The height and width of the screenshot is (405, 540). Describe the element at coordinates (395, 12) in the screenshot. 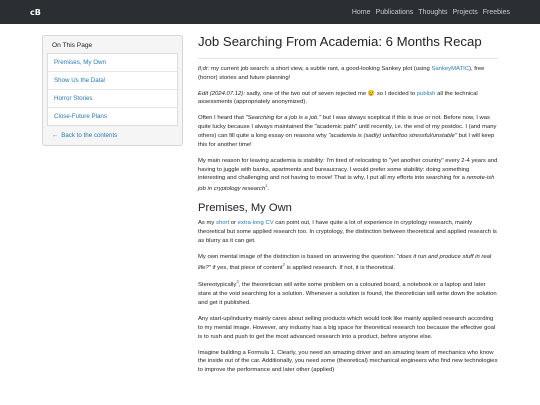

I see `nav-publications-link: Publications` at that location.